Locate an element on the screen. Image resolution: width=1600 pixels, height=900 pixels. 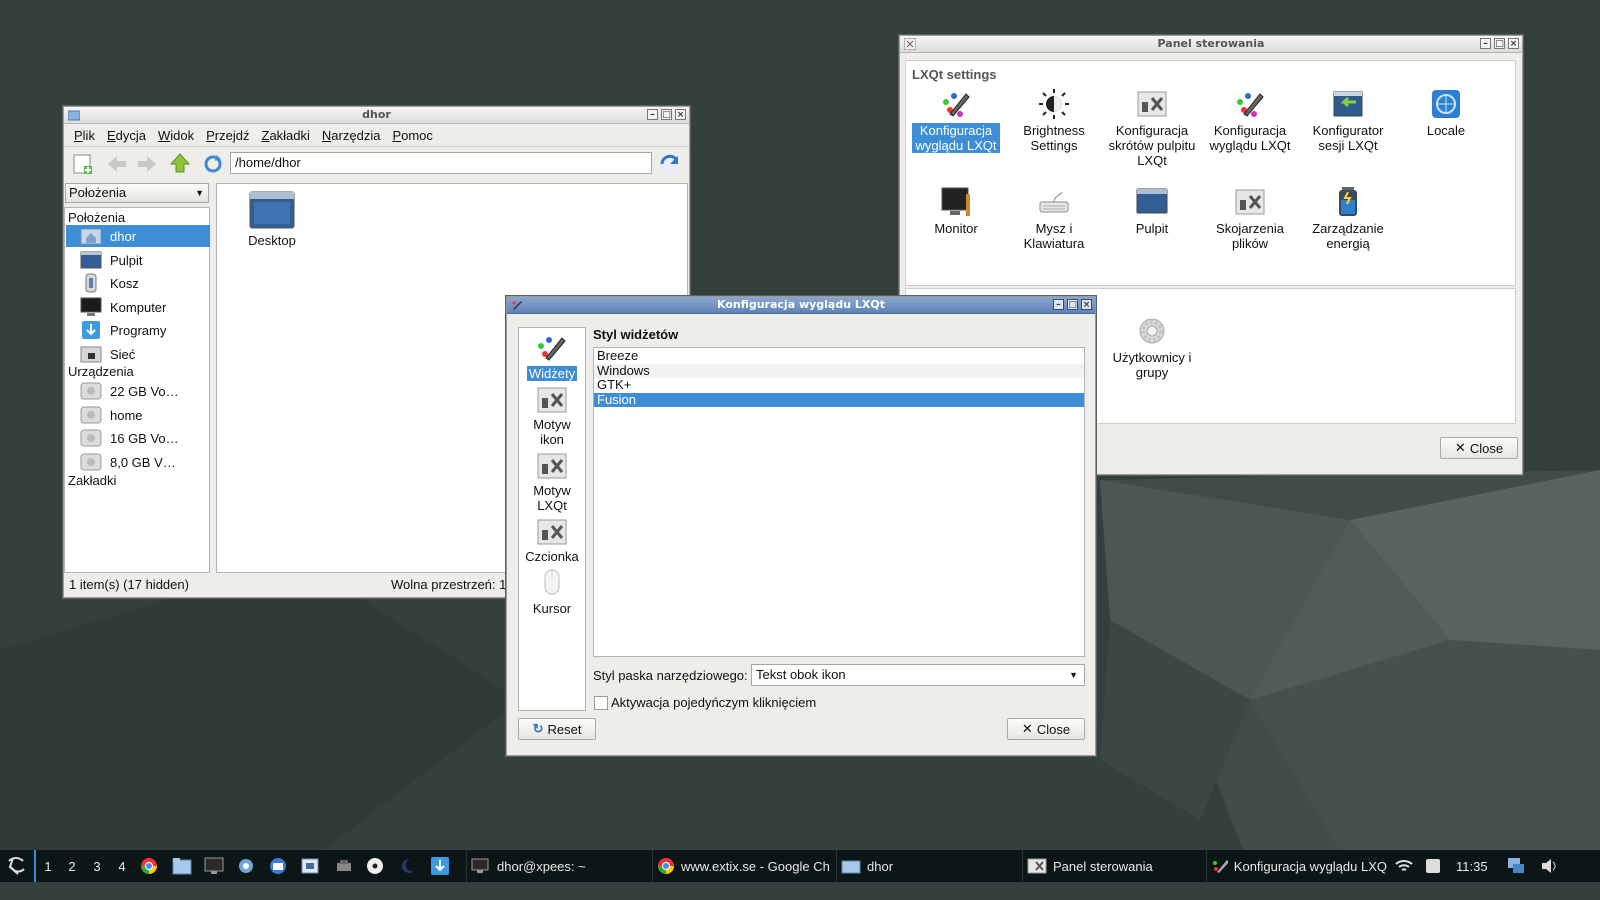
list-item: GTK+ is located at coordinates (839, 385).